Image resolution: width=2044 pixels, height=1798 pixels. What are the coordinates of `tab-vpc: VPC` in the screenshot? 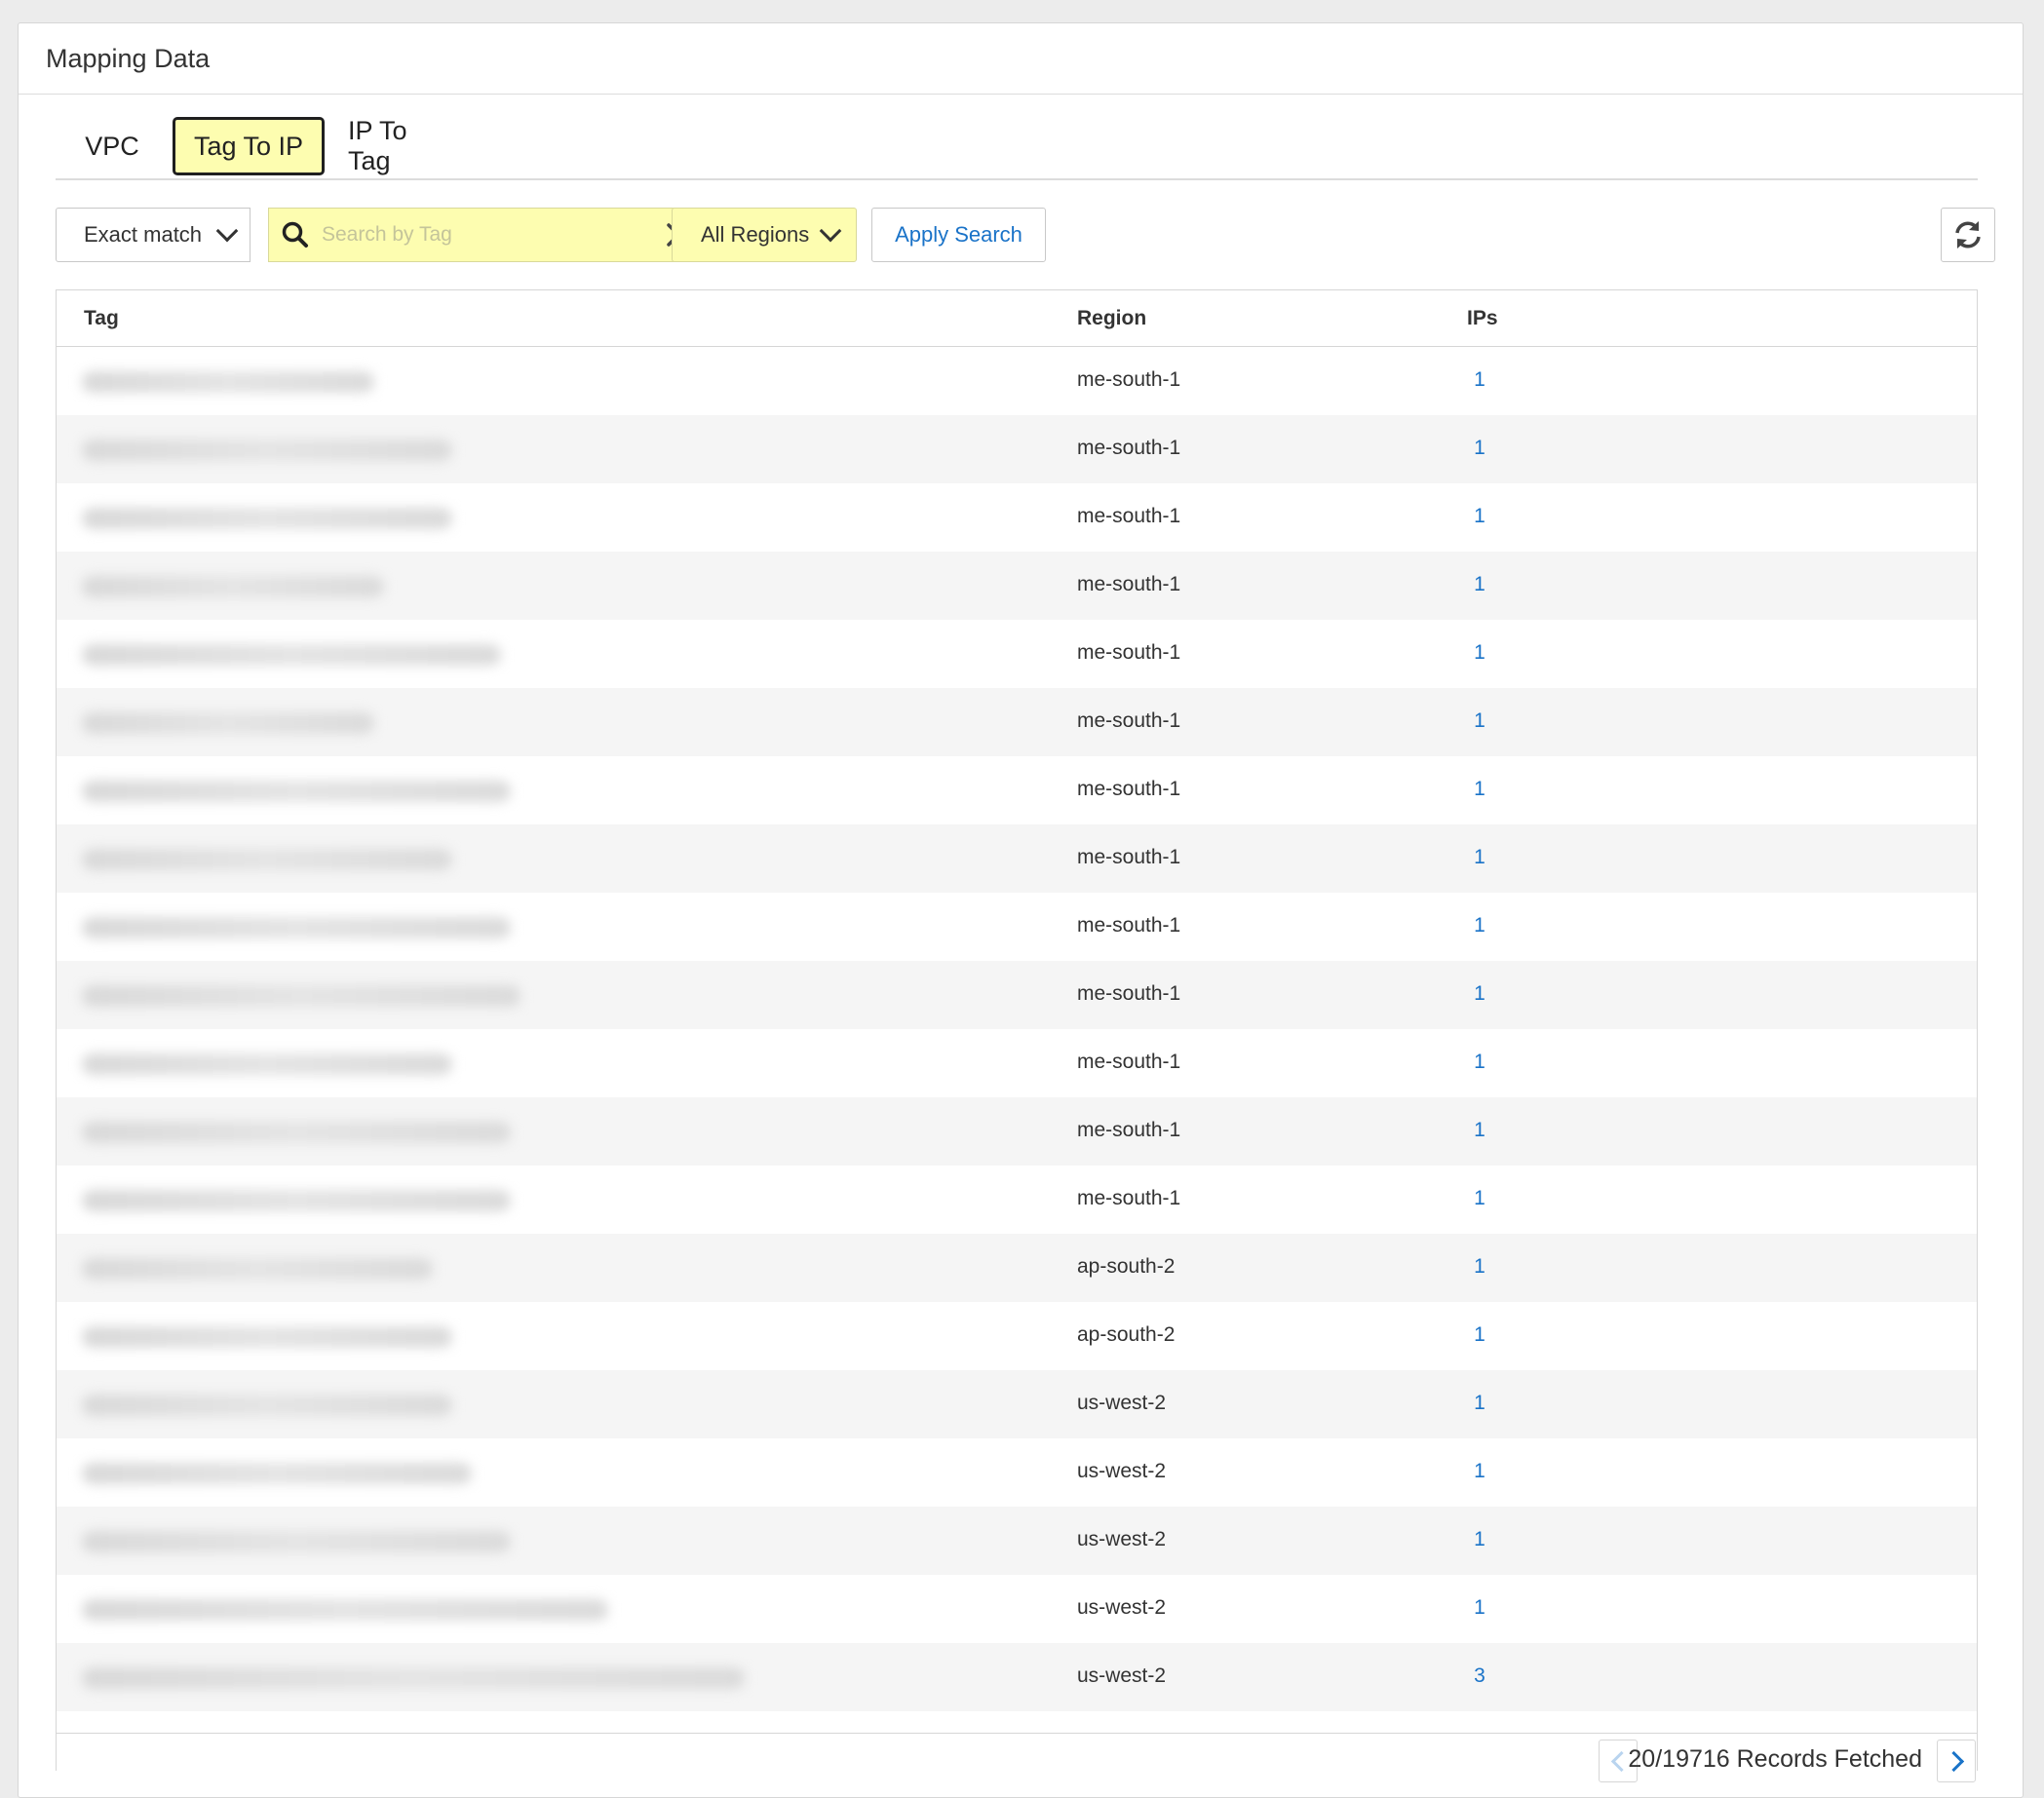 It's located at (112, 146).